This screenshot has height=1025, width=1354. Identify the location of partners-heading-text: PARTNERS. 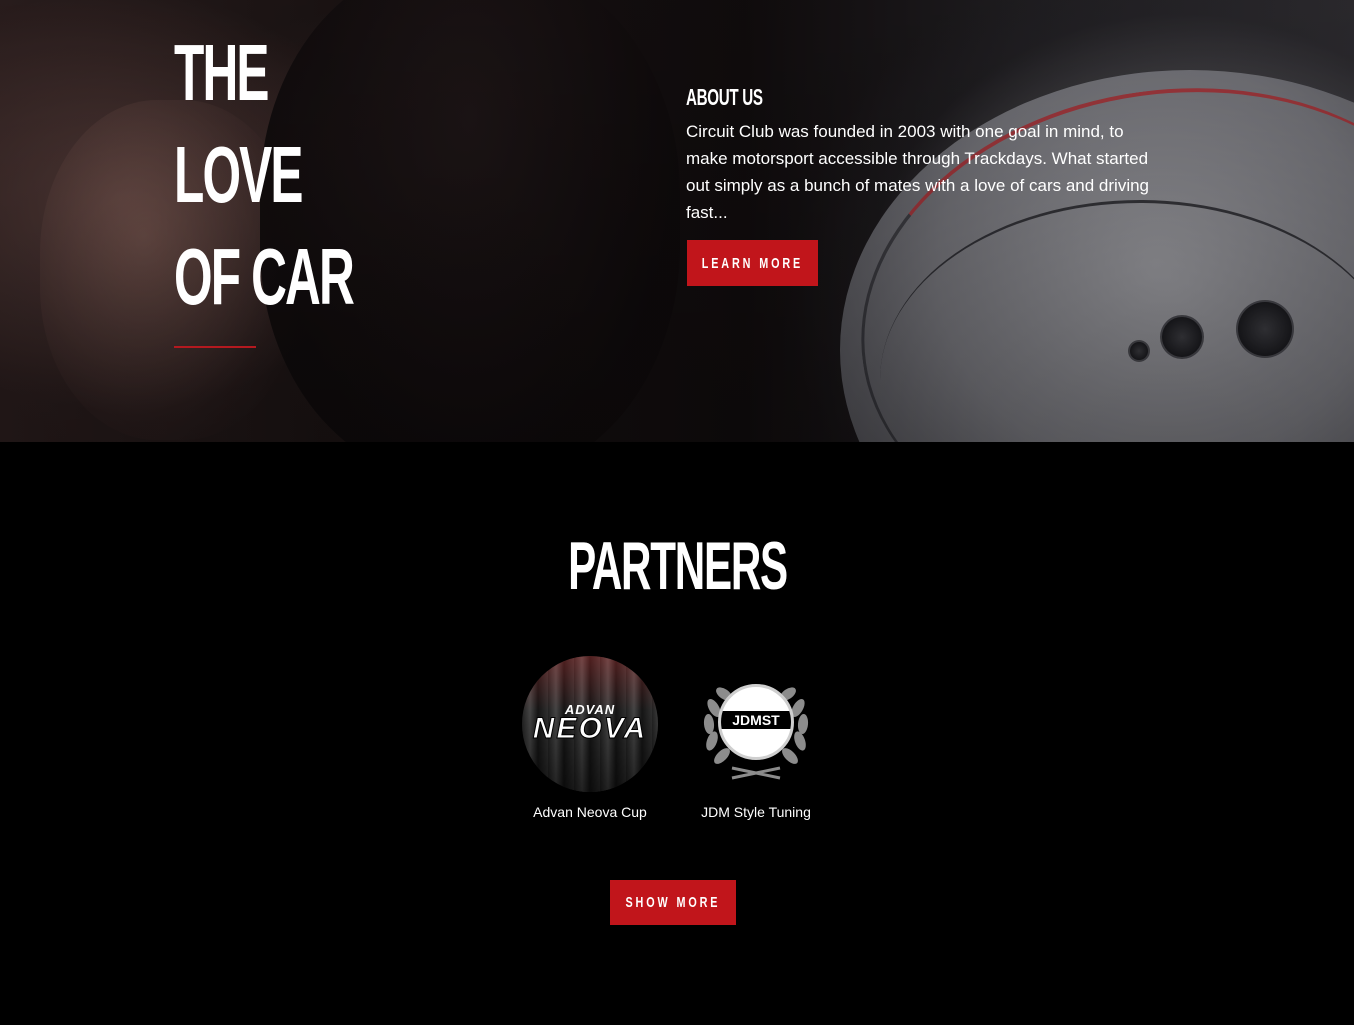
(677, 566).